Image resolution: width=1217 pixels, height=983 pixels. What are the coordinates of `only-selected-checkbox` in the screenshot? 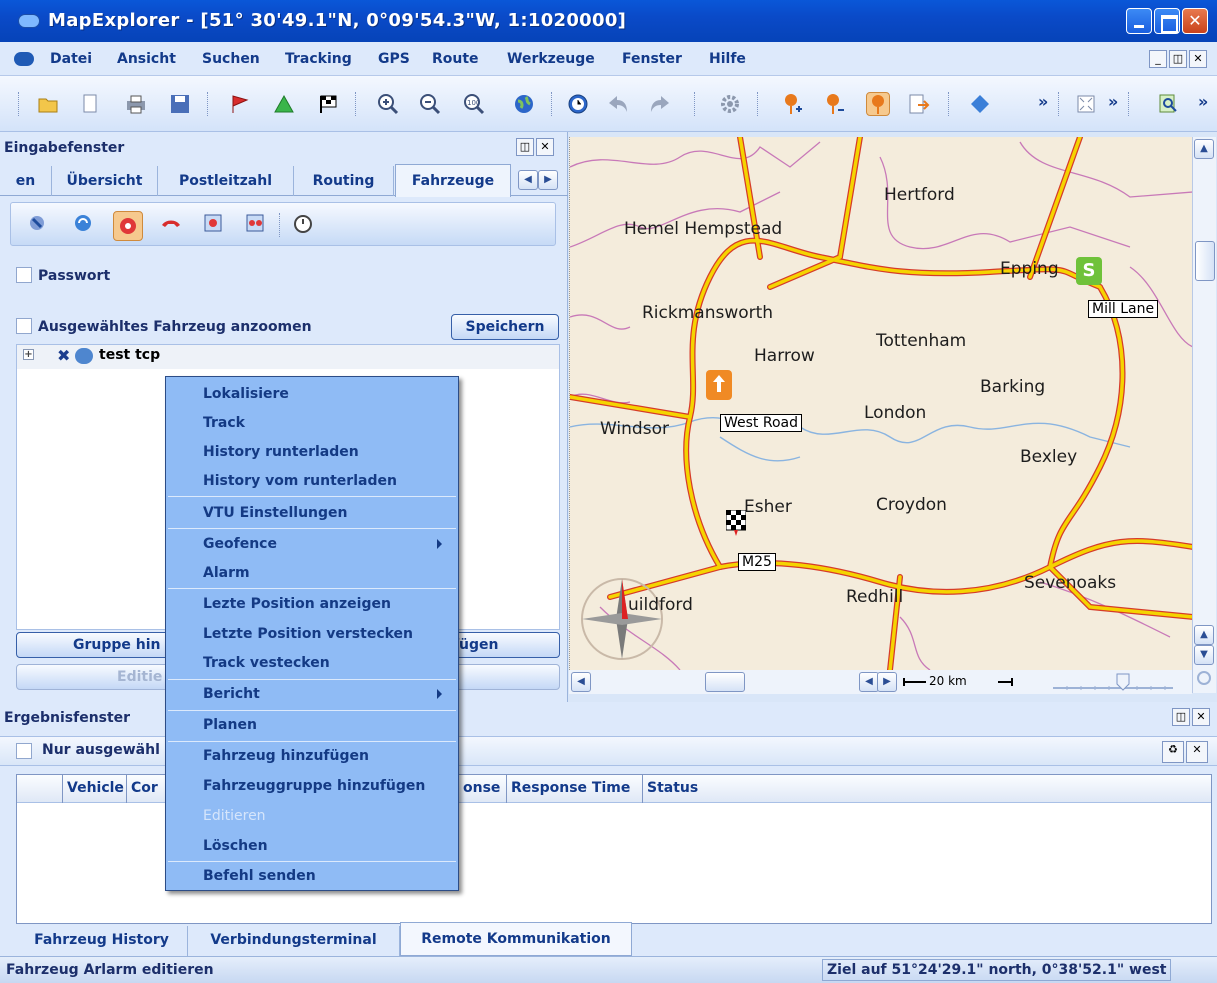 It's located at (24, 751).